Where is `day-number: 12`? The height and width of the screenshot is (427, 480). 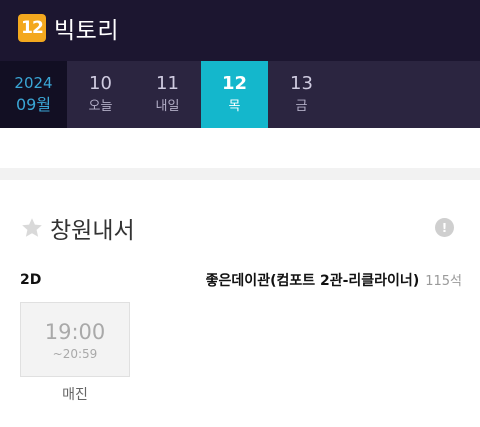 day-number: 12 is located at coordinates (234, 83).